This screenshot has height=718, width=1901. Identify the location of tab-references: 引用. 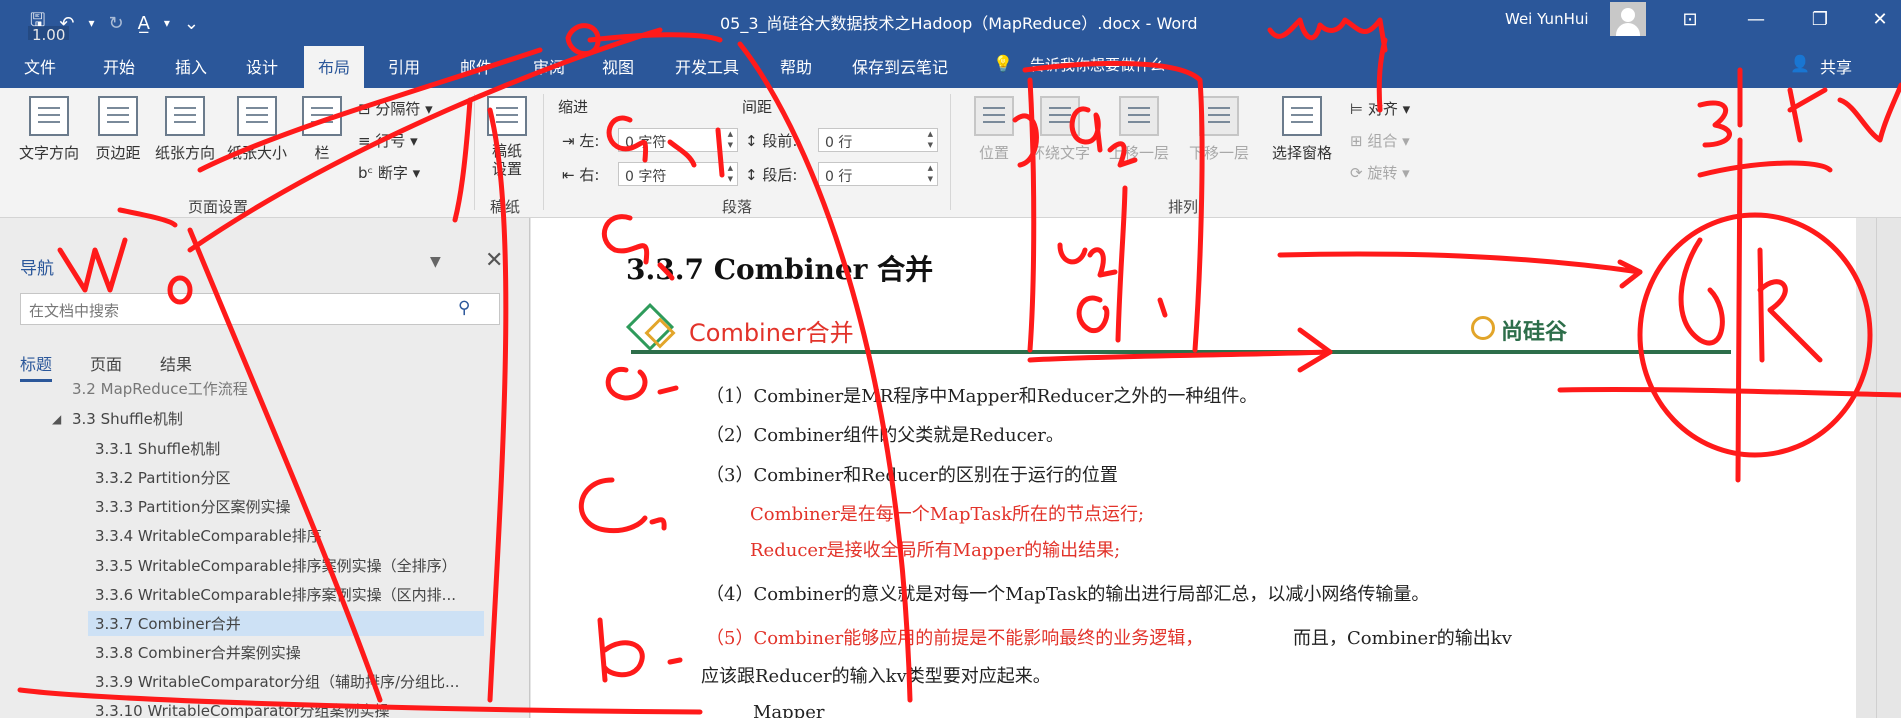
(404, 66).